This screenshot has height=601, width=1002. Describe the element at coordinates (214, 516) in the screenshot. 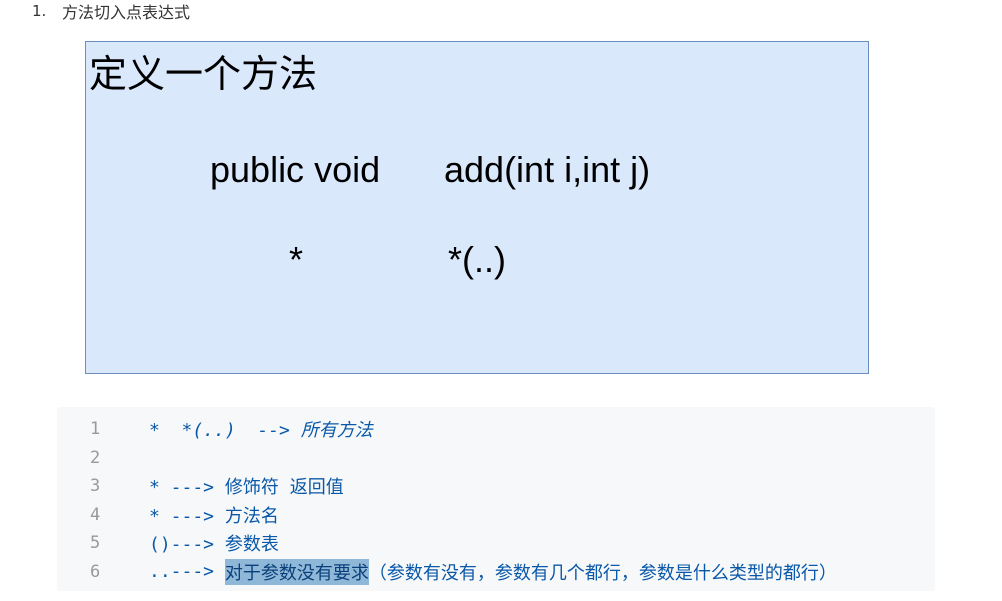

I see `code-line-text: * ---> 方法名` at that location.